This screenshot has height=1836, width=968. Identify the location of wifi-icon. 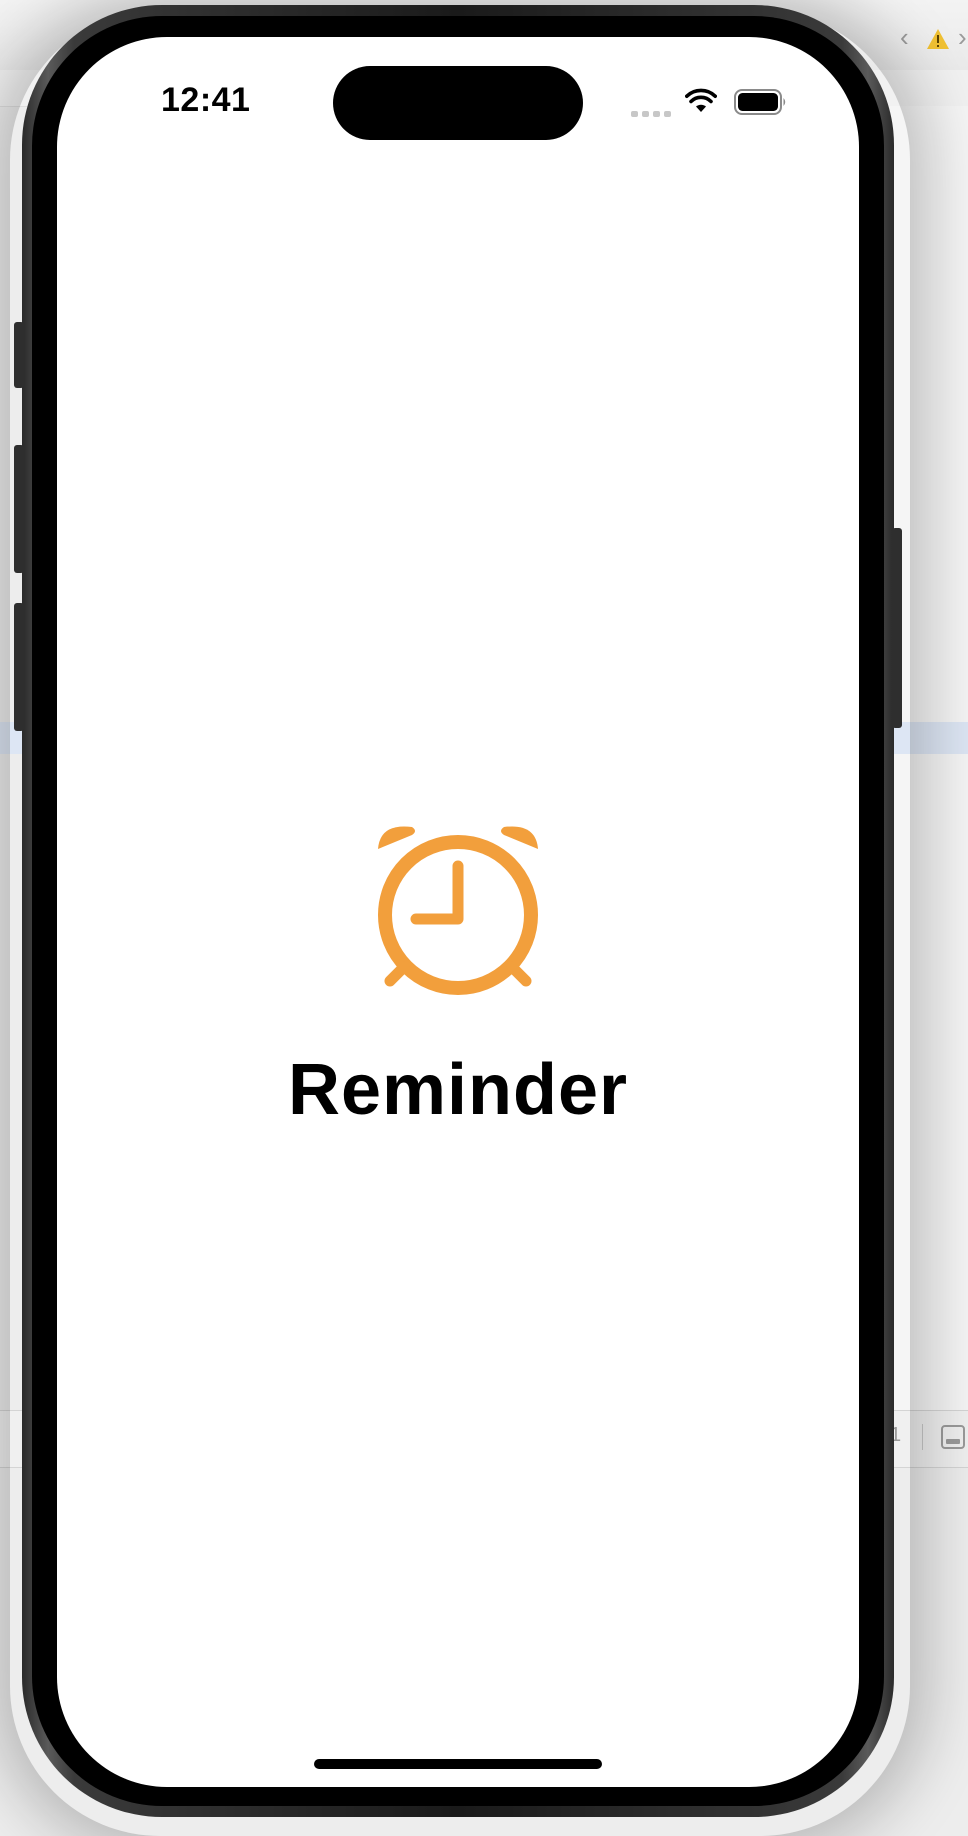
(701, 100).